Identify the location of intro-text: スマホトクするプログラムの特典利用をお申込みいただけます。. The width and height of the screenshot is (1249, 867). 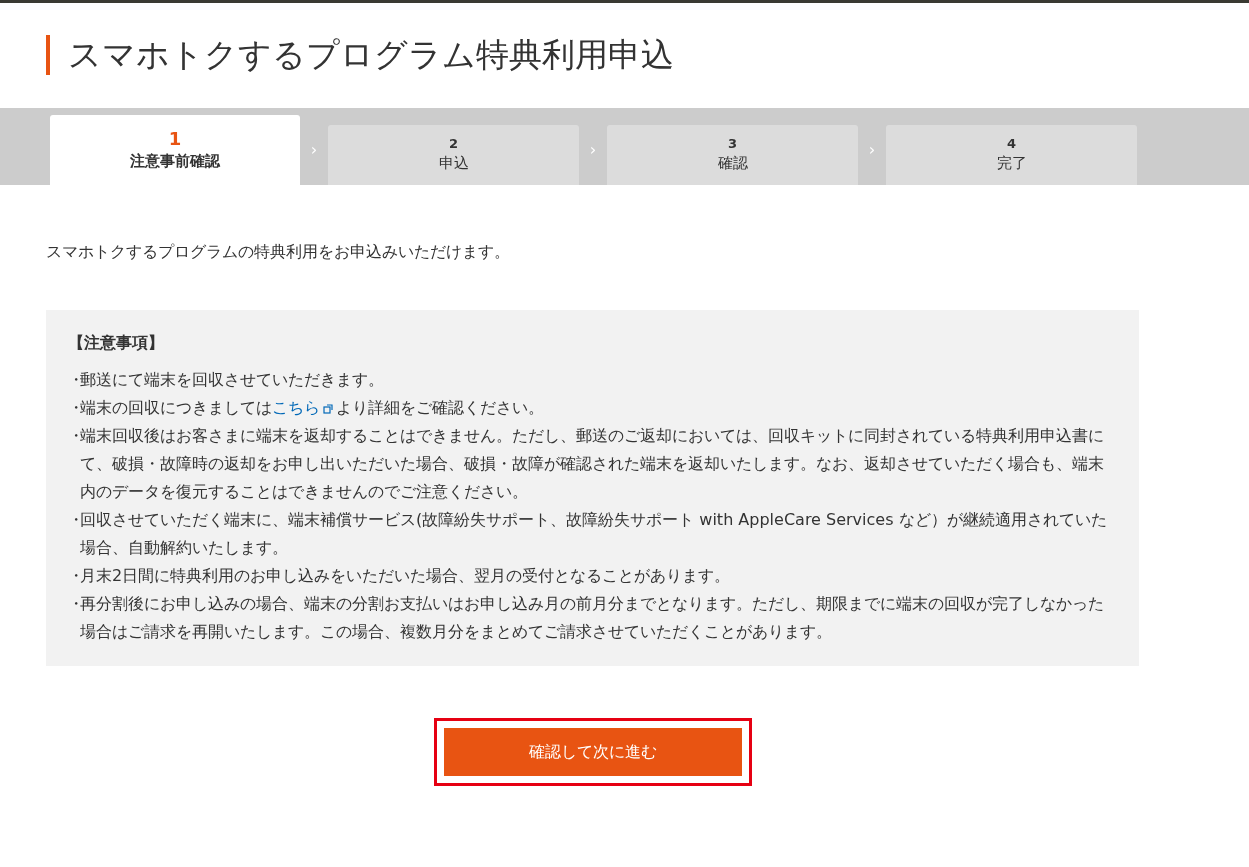
(278, 252).